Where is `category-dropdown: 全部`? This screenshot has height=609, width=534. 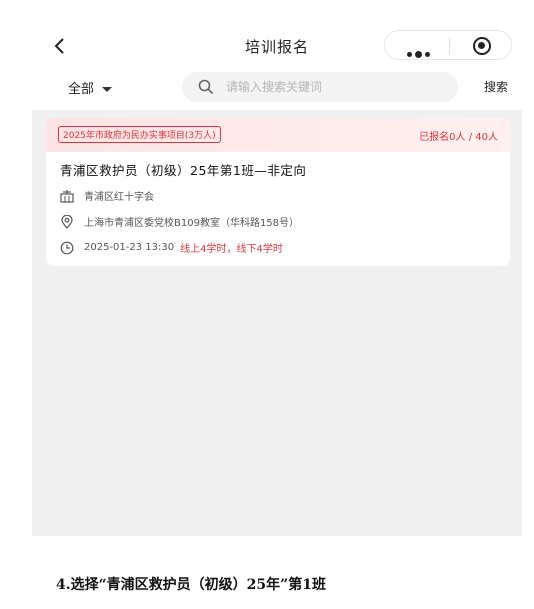
category-dropdown: 全部 is located at coordinates (90, 87).